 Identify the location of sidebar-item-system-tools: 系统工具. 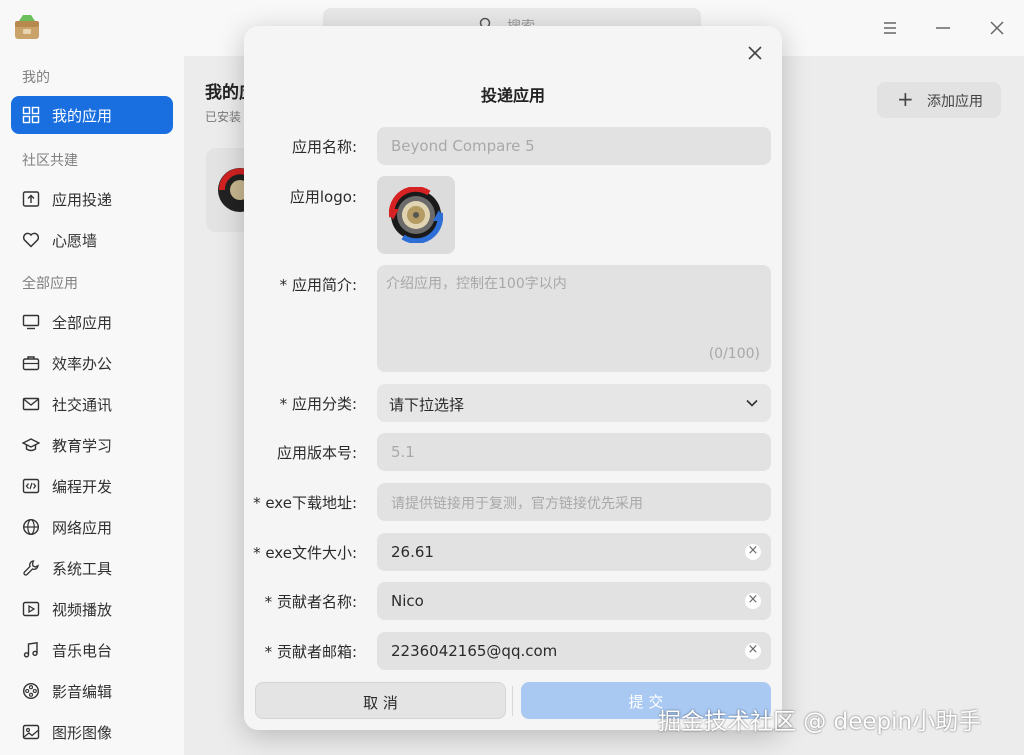
(92, 568).